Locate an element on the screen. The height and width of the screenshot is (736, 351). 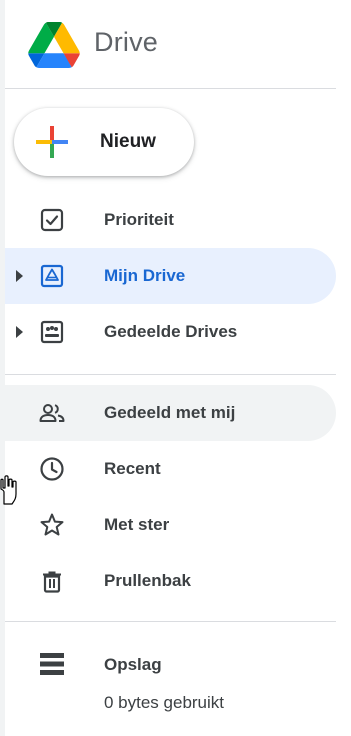
drive-logo-icon is located at coordinates (54, 45).